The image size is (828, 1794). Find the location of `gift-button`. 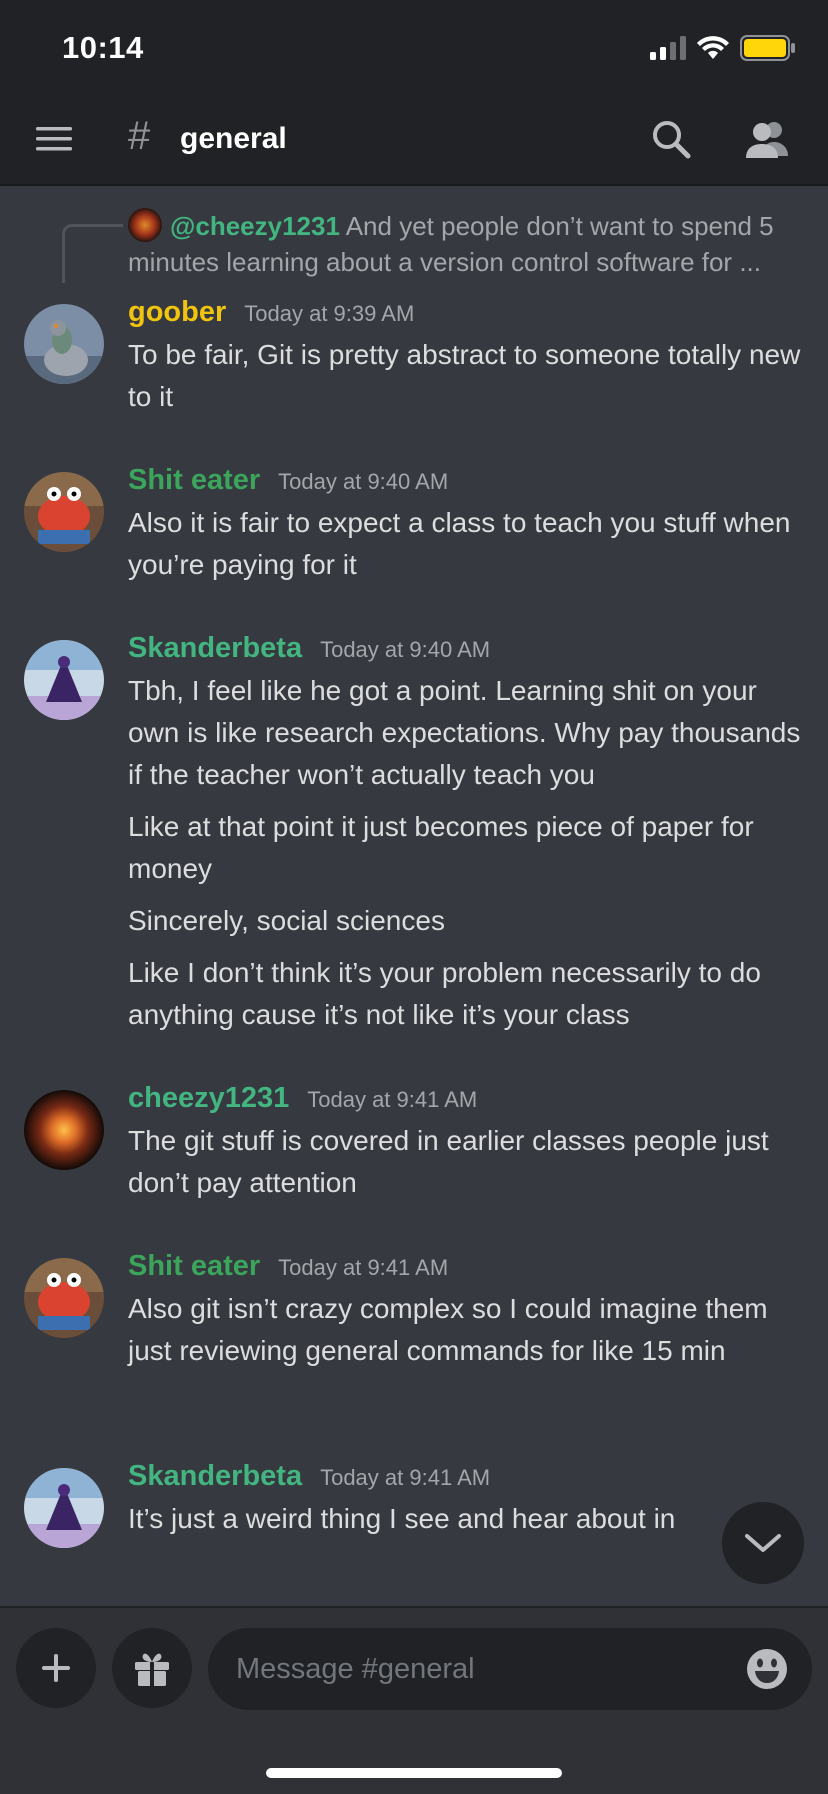

gift-button is located at coordinates (152, 1668).